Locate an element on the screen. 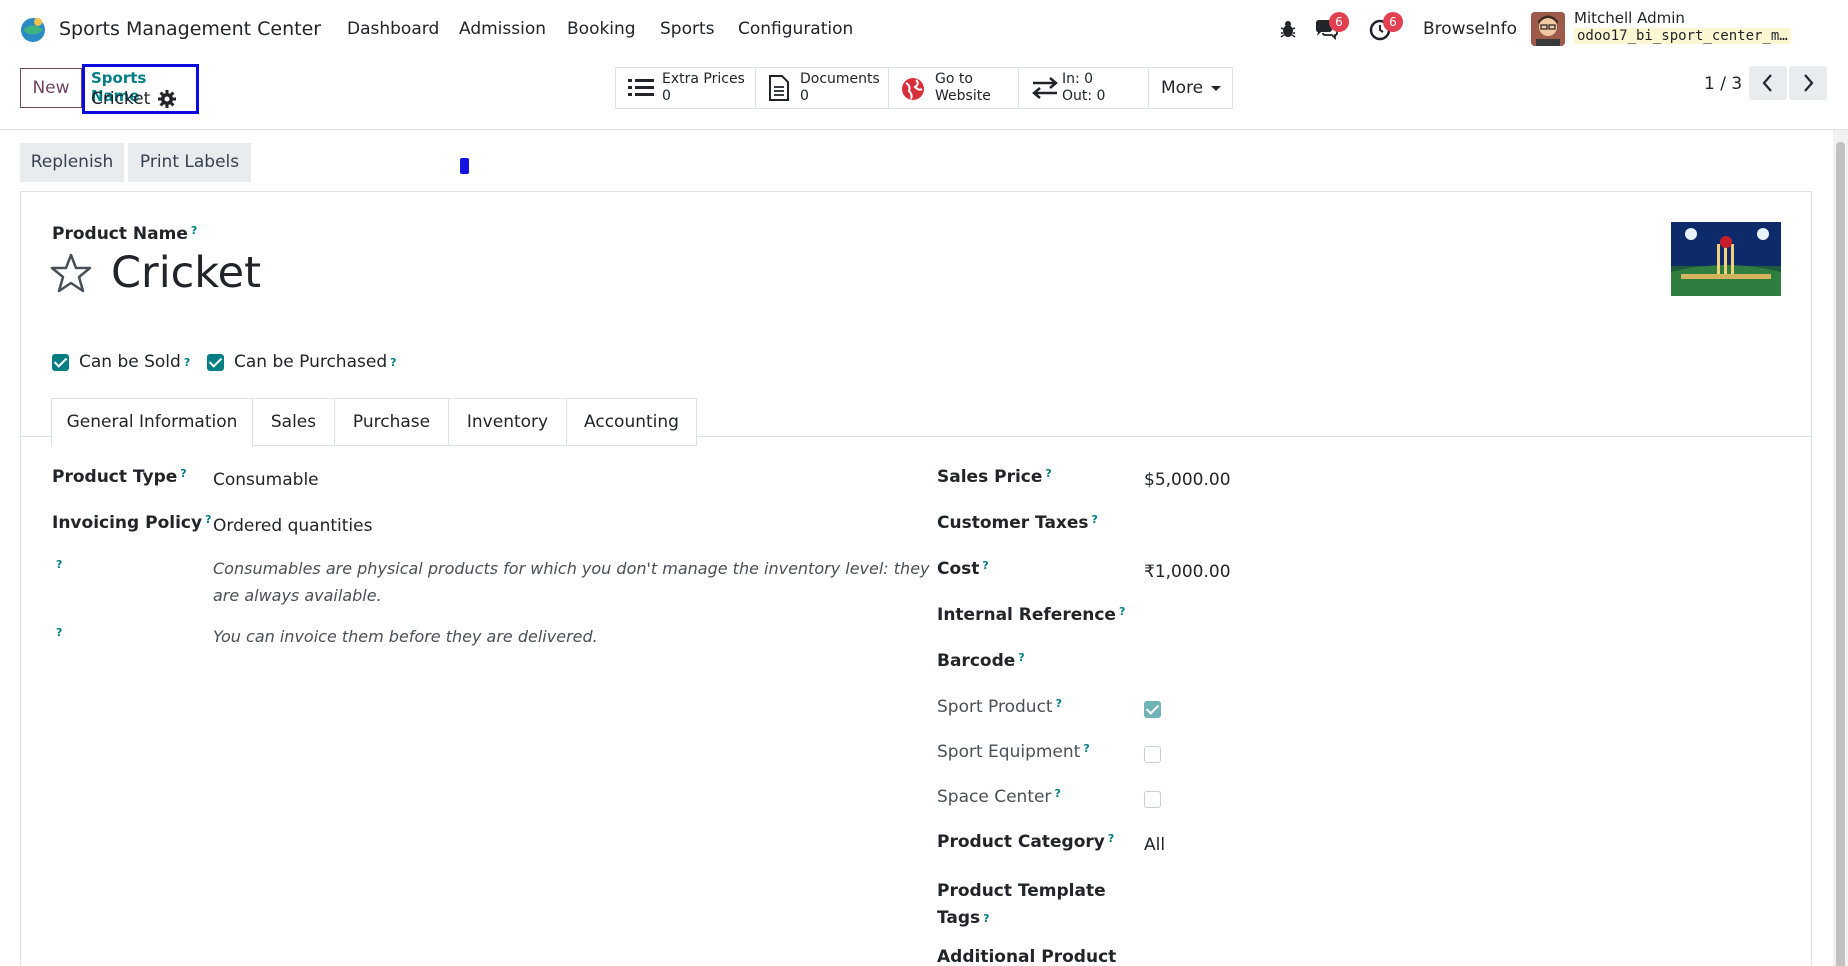  documents-button: Documents 0 is located at coordinates (822, 88).